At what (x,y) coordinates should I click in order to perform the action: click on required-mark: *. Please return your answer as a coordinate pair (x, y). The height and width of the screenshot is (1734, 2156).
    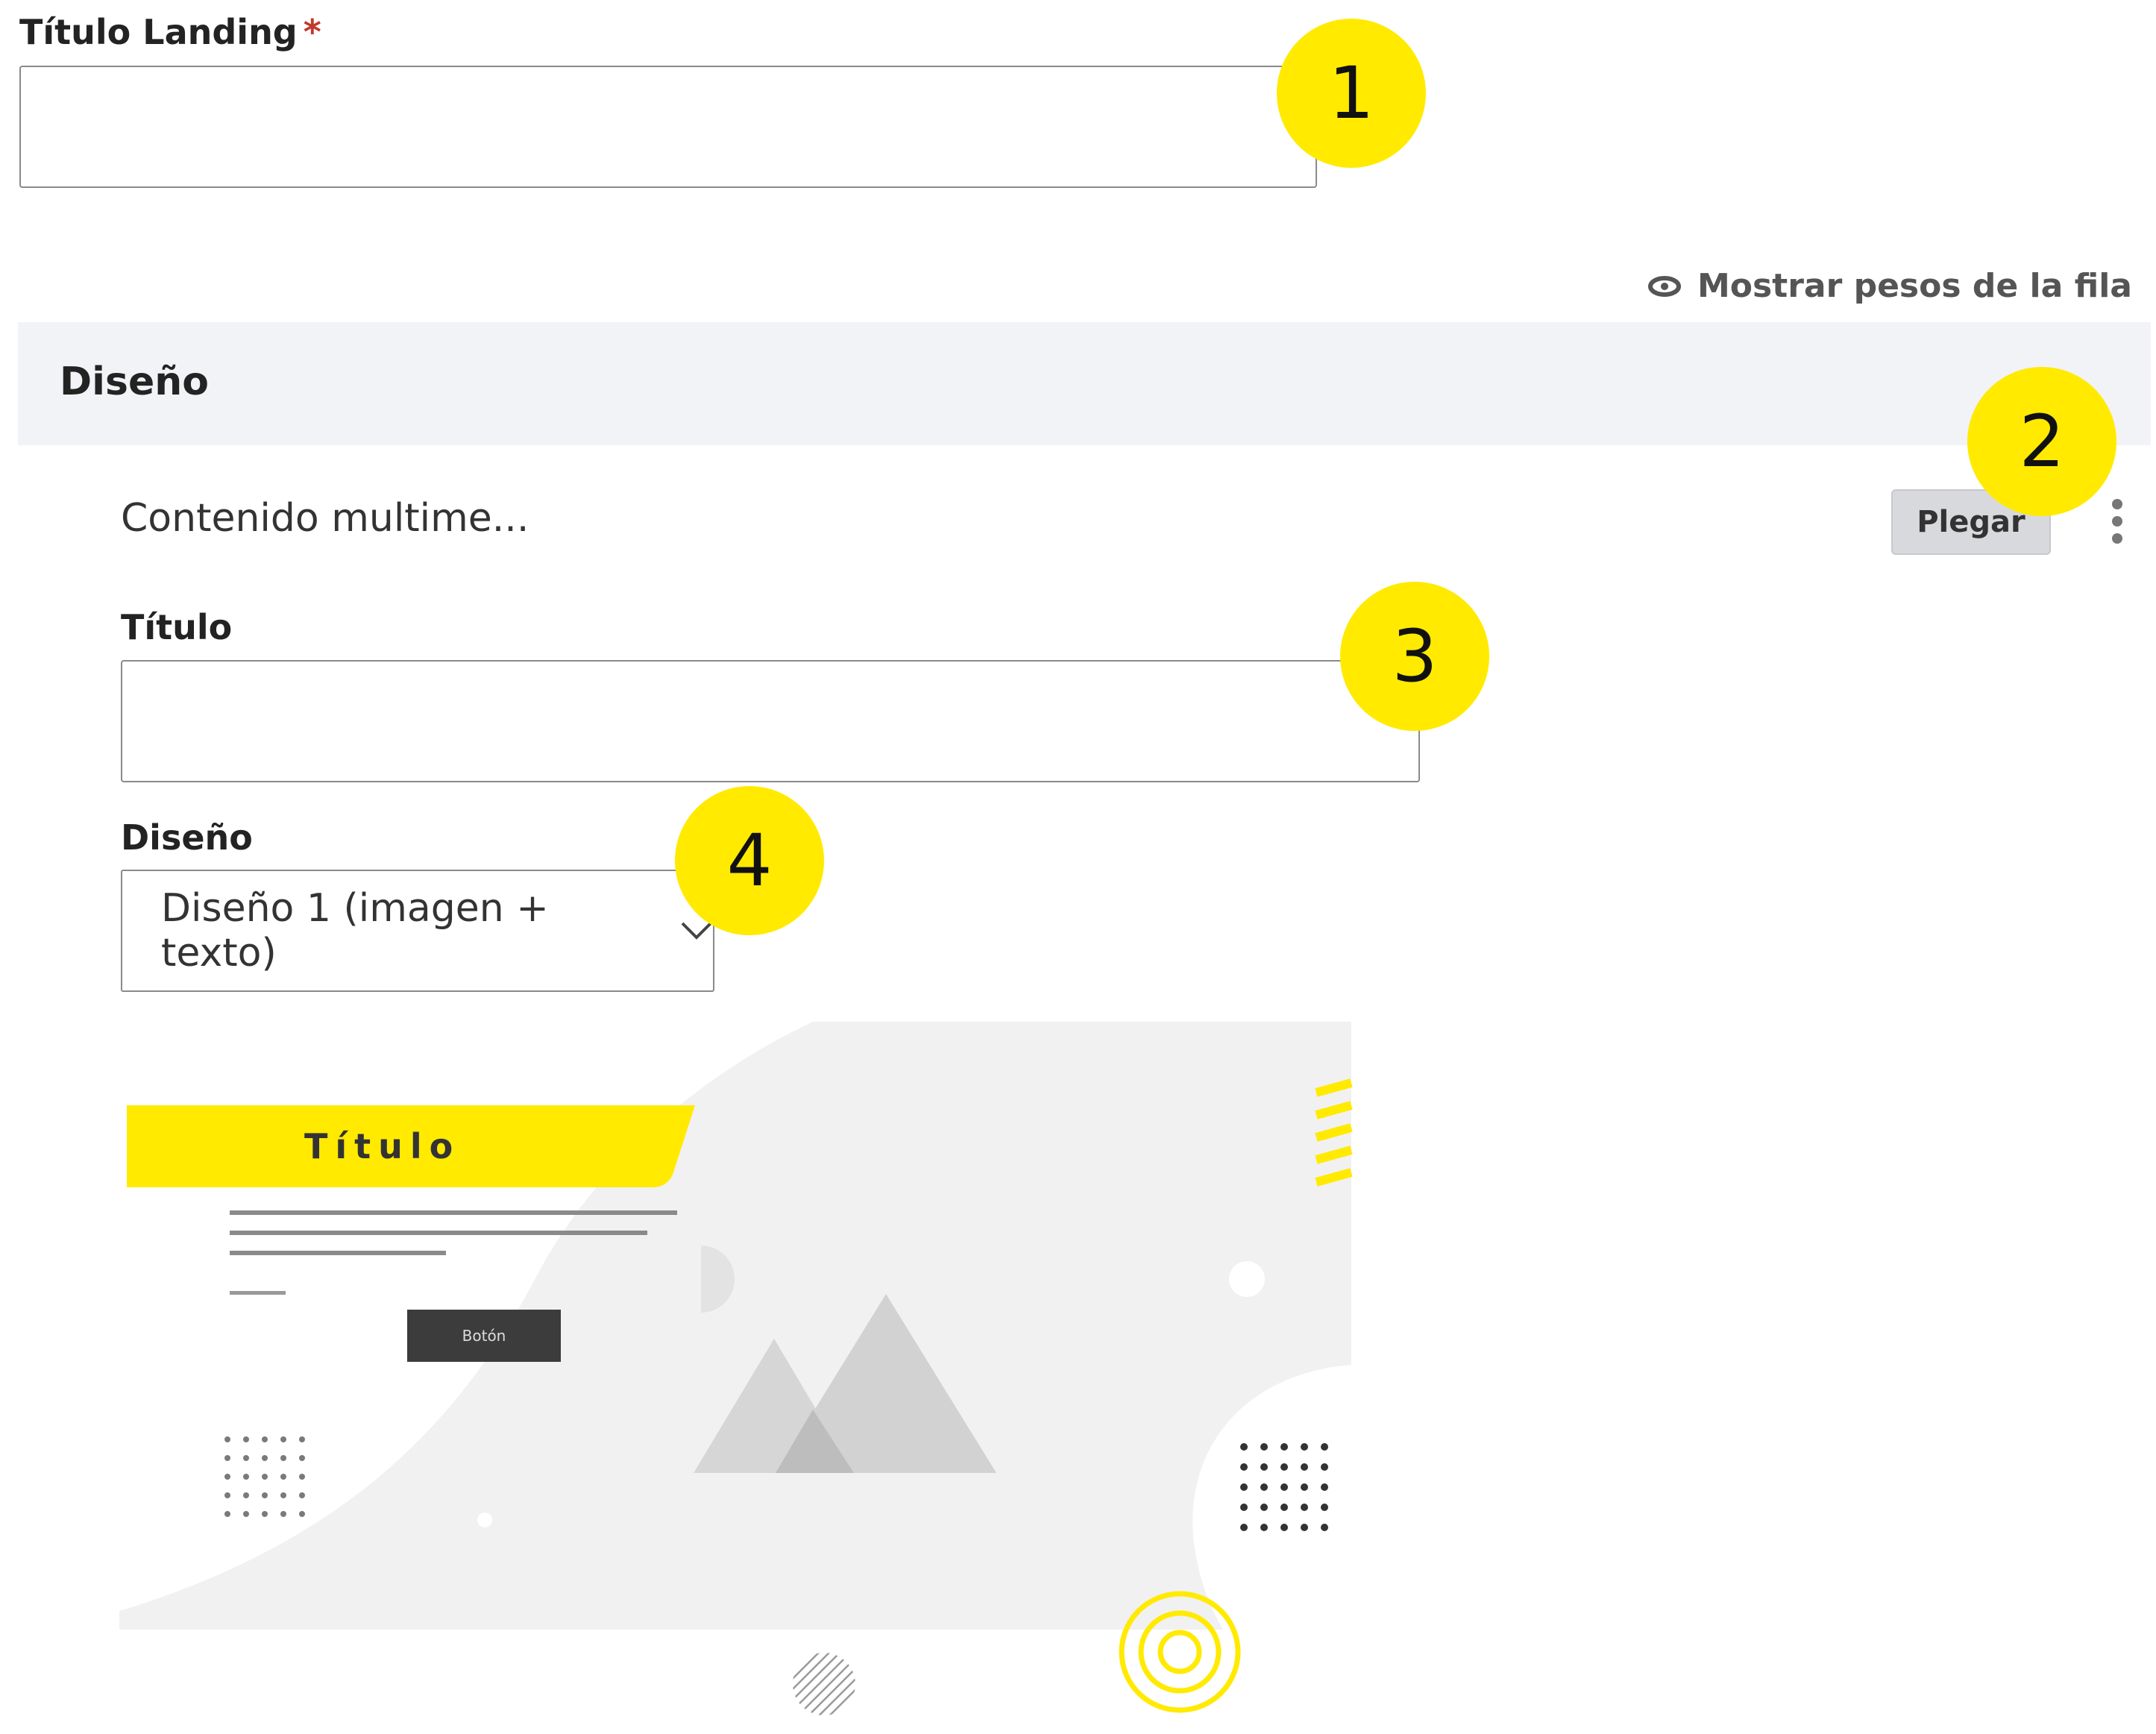
    Looking at the image, I should click on (312, 32).